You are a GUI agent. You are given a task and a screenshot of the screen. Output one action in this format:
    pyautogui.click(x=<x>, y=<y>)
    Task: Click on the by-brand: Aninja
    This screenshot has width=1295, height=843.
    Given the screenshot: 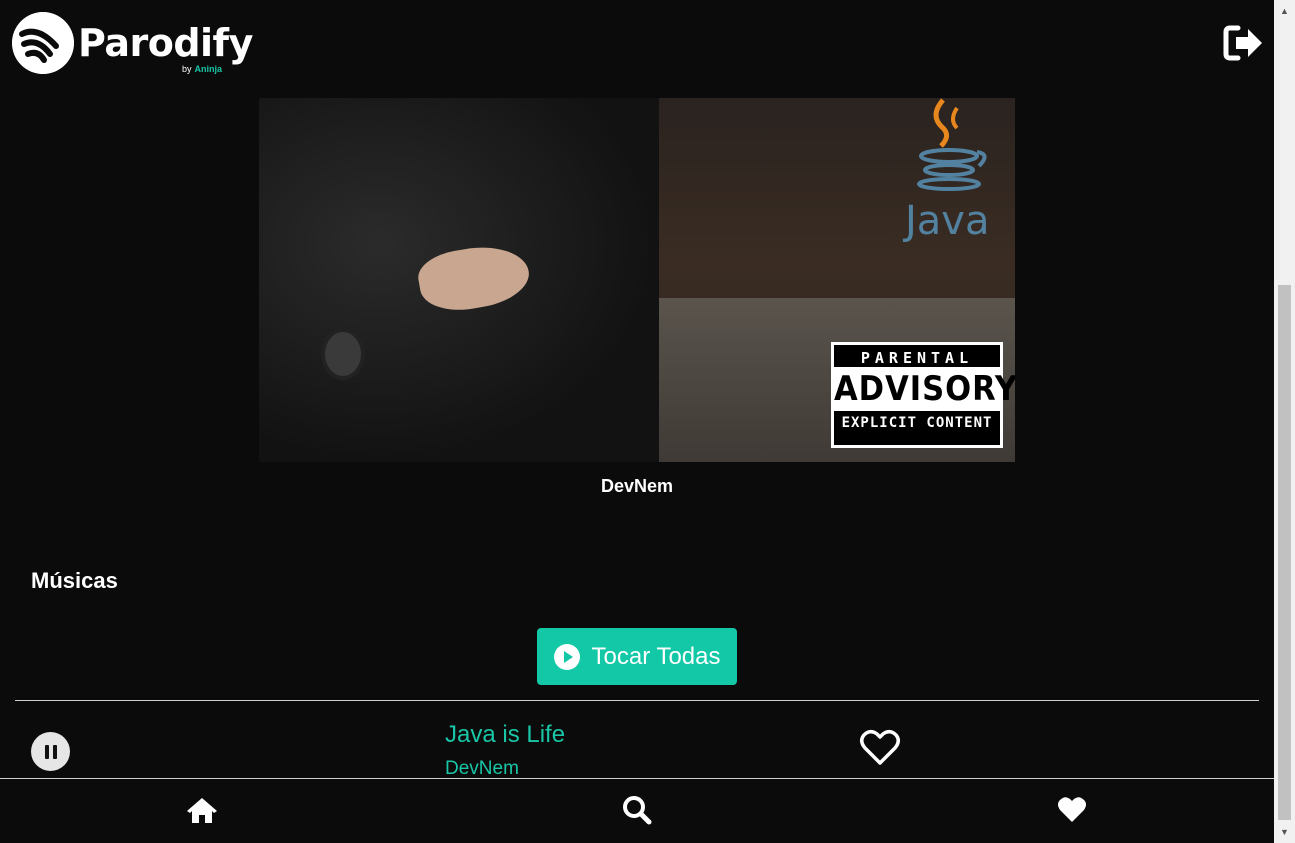 What is the action you would take?
    pyautogui.click(x=208, y=69)
    